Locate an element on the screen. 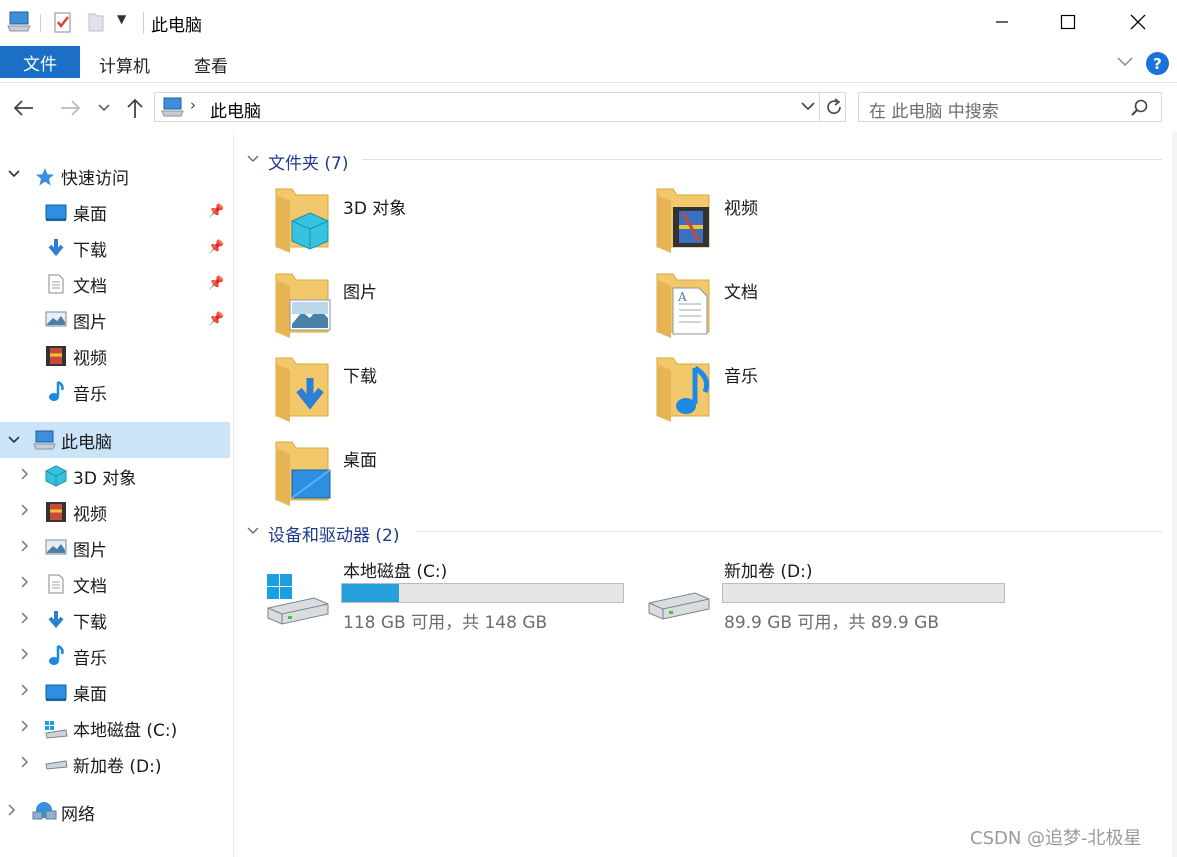  sidebar-item-music: 音乐 is located at coordinates (90, 392).